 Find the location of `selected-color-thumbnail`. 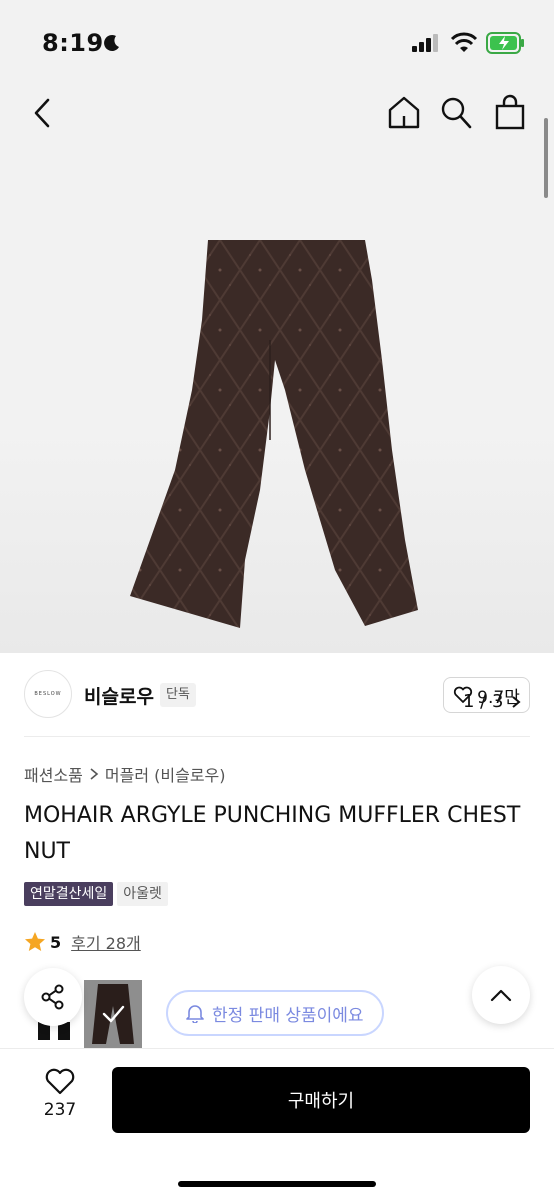

selected-color-thumbnail is located at coordinates (113, 1014).